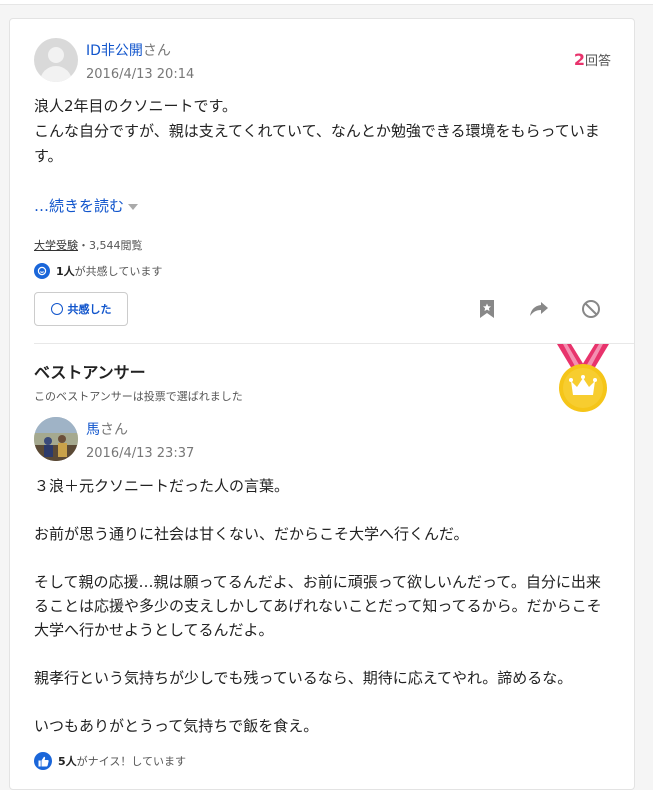 Image resolution: width=653 pixels, height=790 pixels. What do you see at coordinates (110, 245) in the screenshot?
I see `view-count: ・3,544閲覧` at bounding box center [110, 245].